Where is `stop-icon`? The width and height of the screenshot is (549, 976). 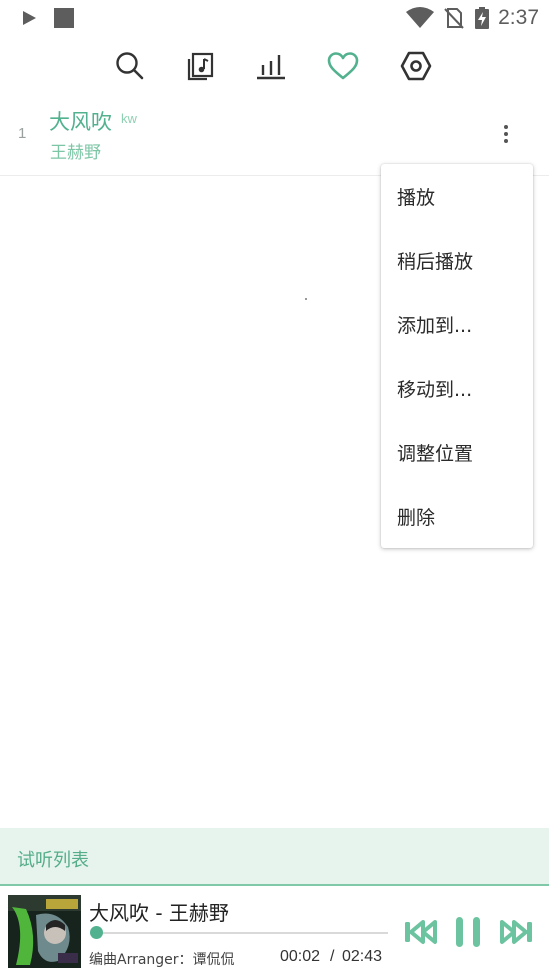 stop-icon is located at coordinates (64, 18).